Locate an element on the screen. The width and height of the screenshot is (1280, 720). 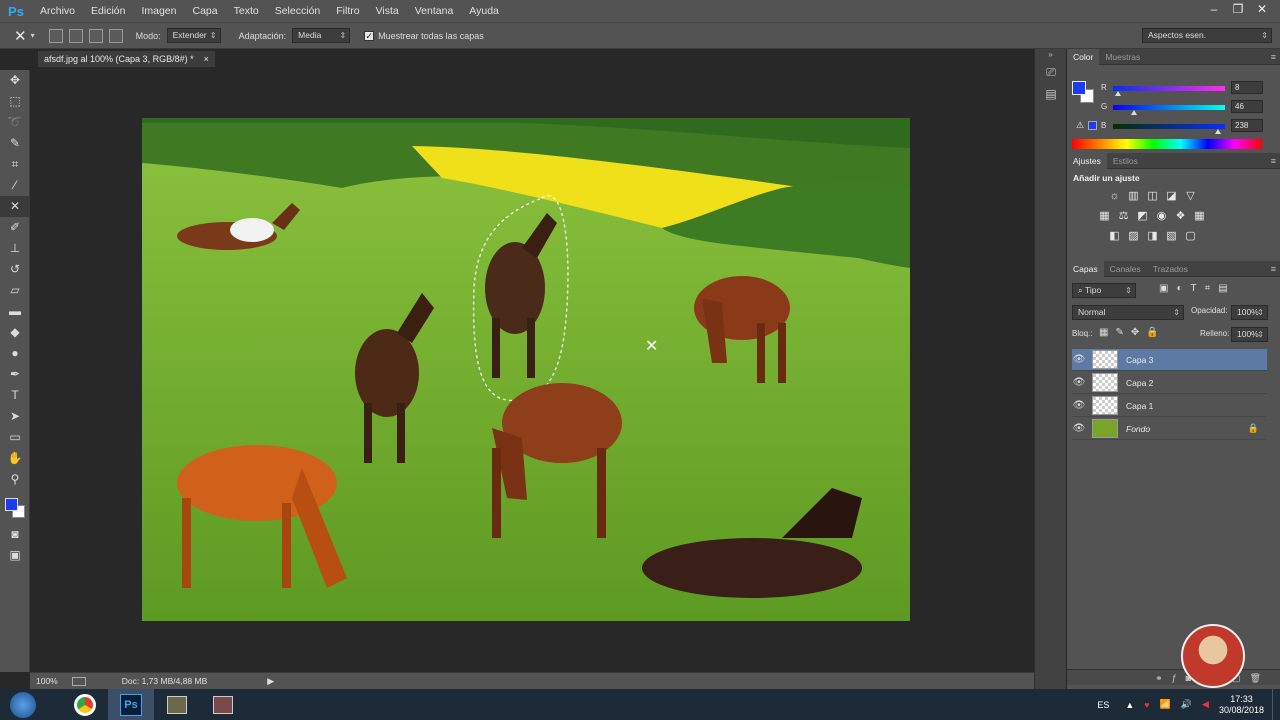
layer-row: 👁 Fondo 🔒 is located at coordinates (1169, 429).